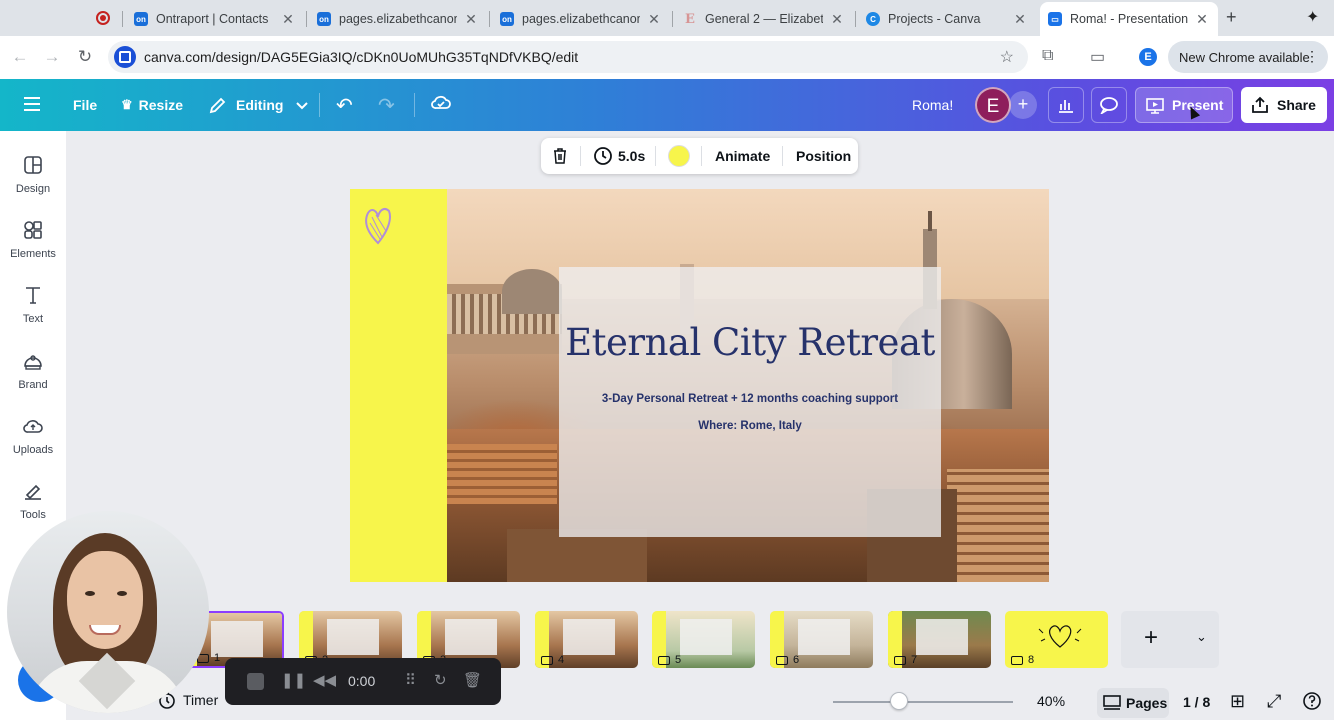 Image resolution: width=1334 pixels, height=720 pixels. Describe the element at coordinates (1274, 701) in the screenshot. I see `fullscreen-icon: ⤢` at that location.